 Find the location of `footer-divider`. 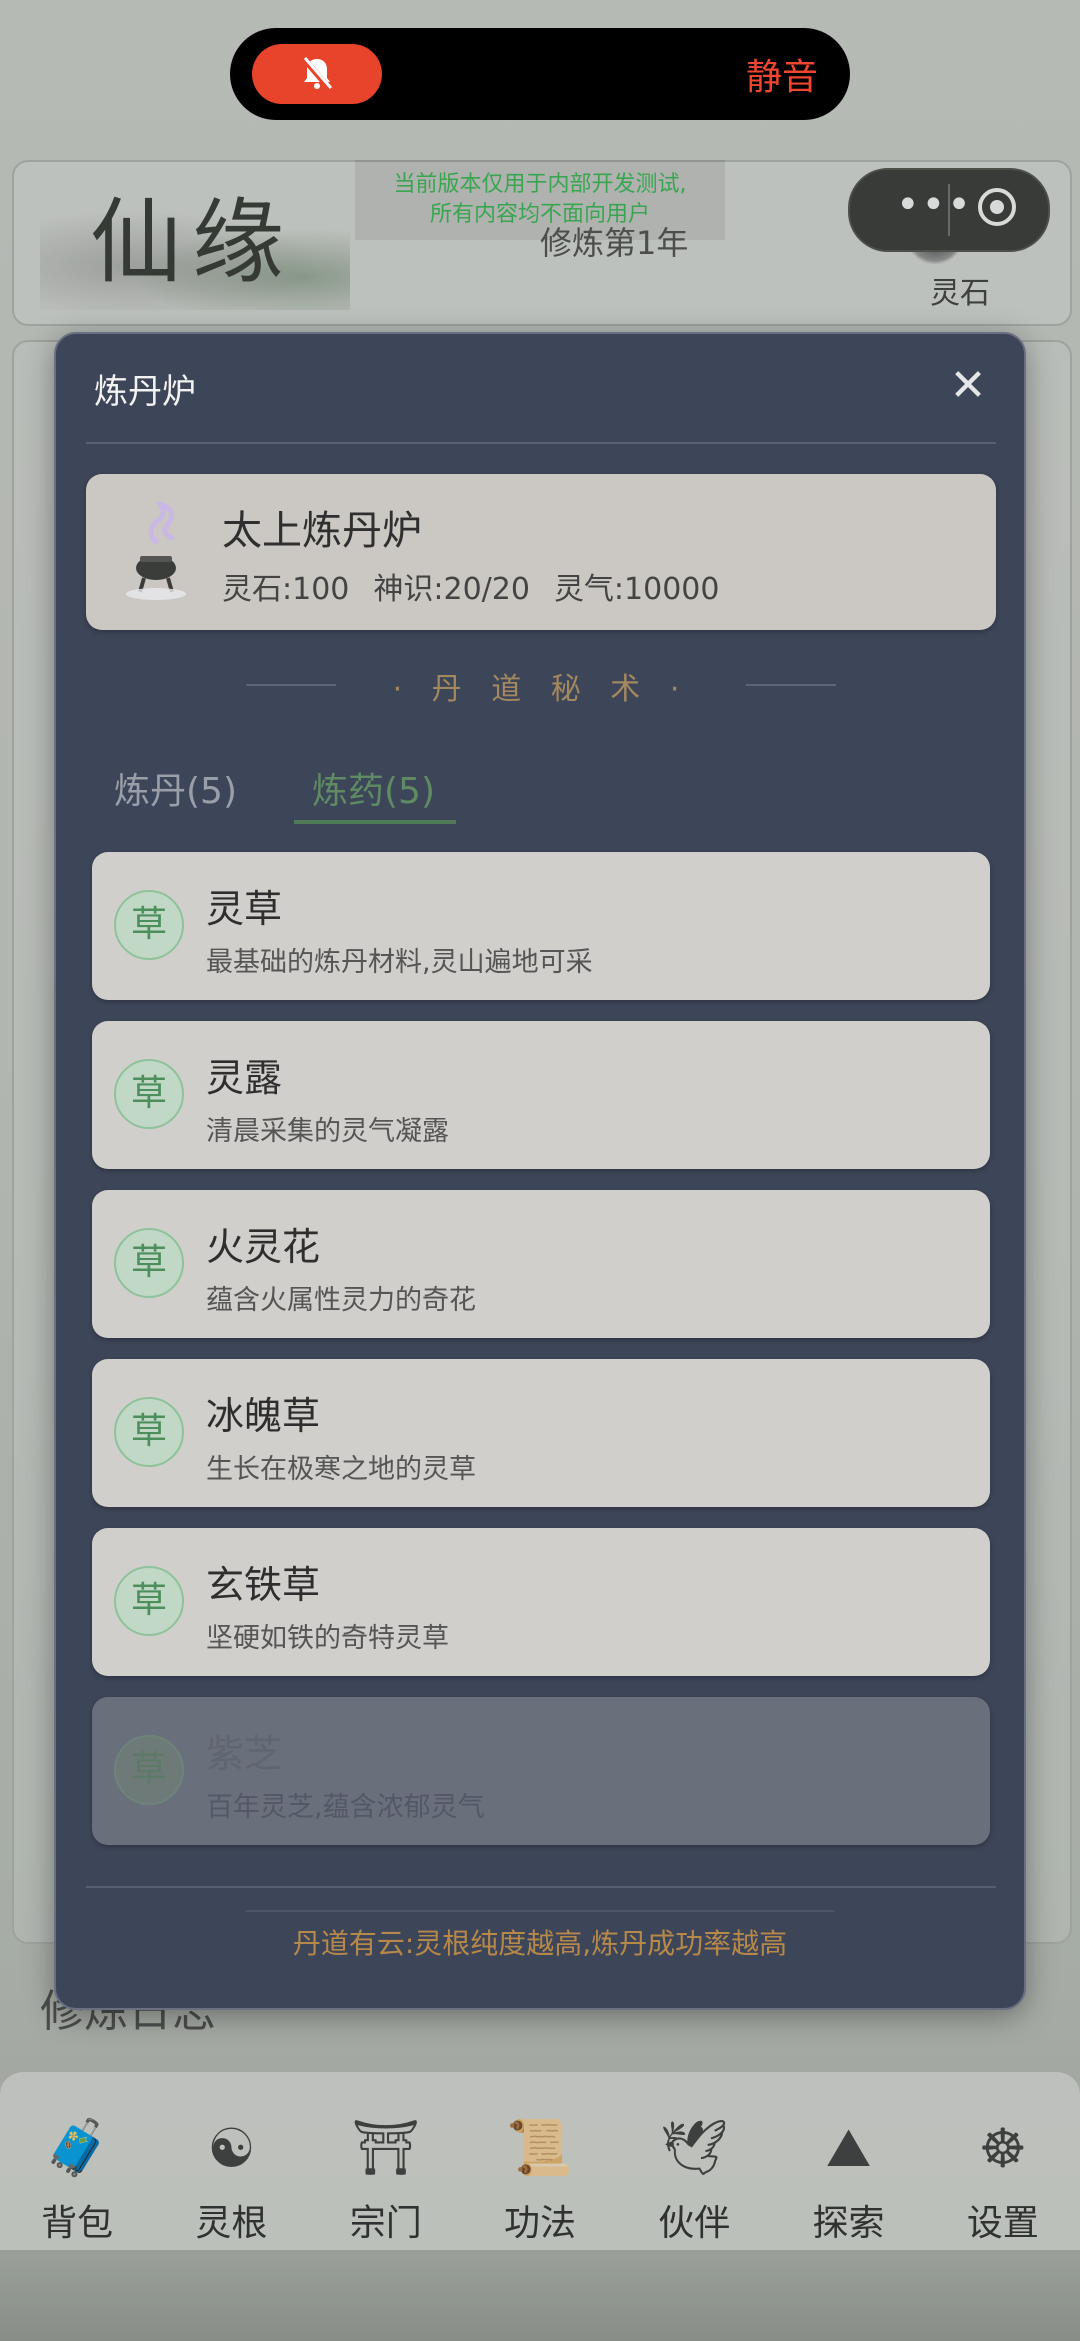

footer-divider is located at coordinates (541, 1887).